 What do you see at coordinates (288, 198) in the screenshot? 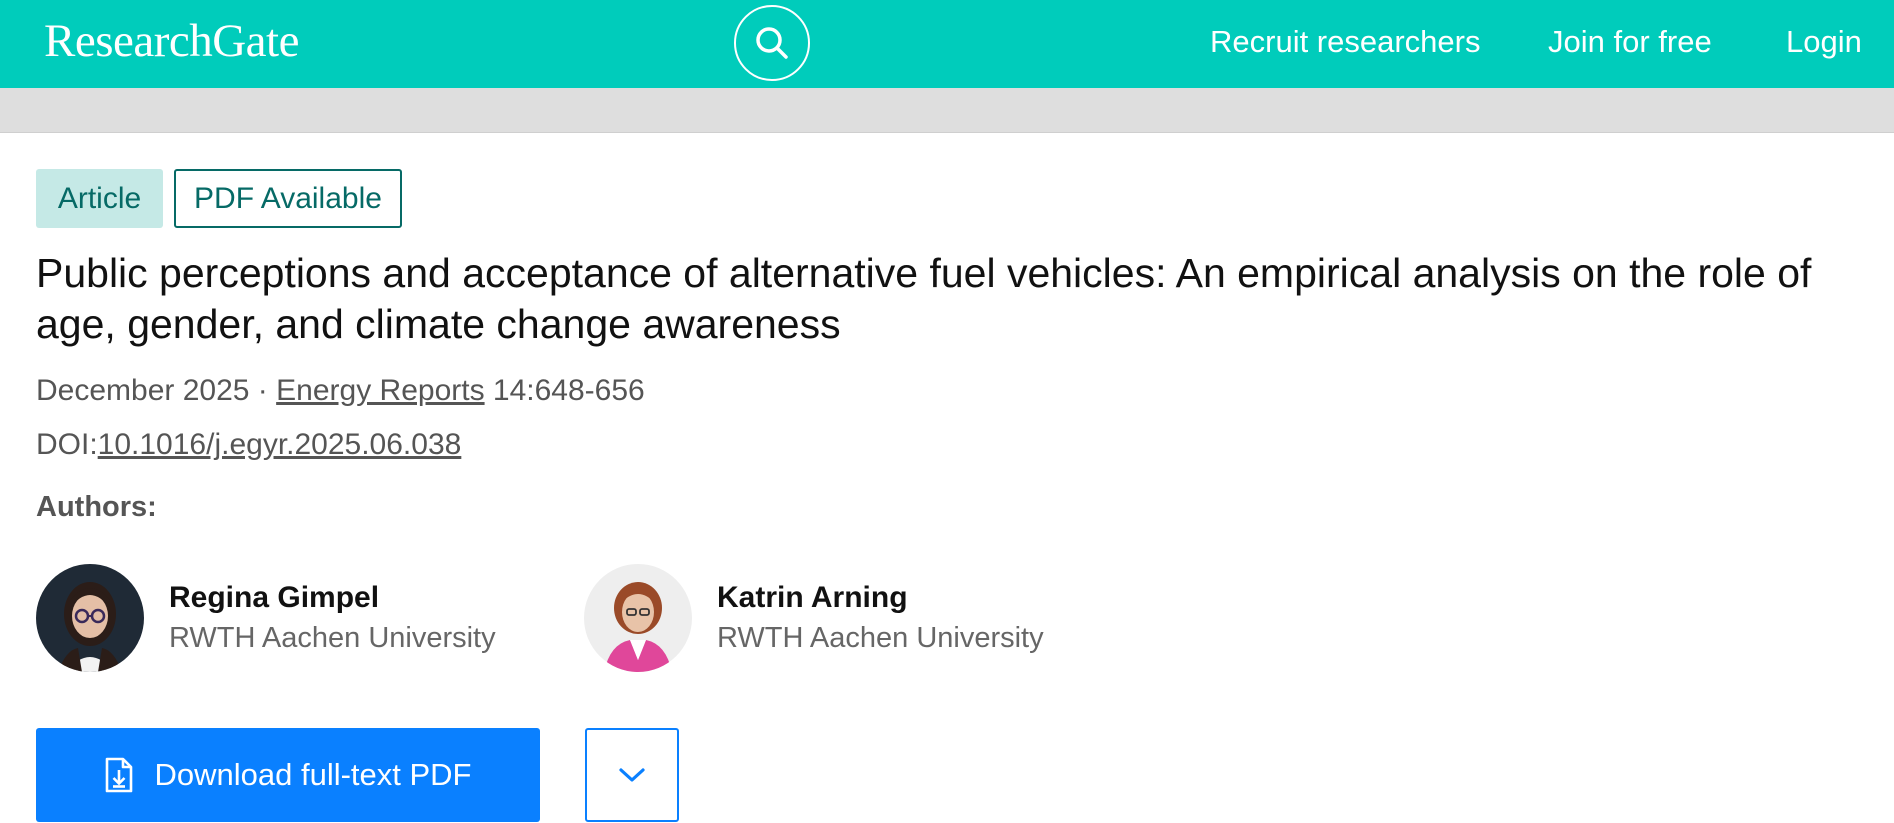
I see `pdf-available-badge: PDF Available` at bounding box center [288, 198].